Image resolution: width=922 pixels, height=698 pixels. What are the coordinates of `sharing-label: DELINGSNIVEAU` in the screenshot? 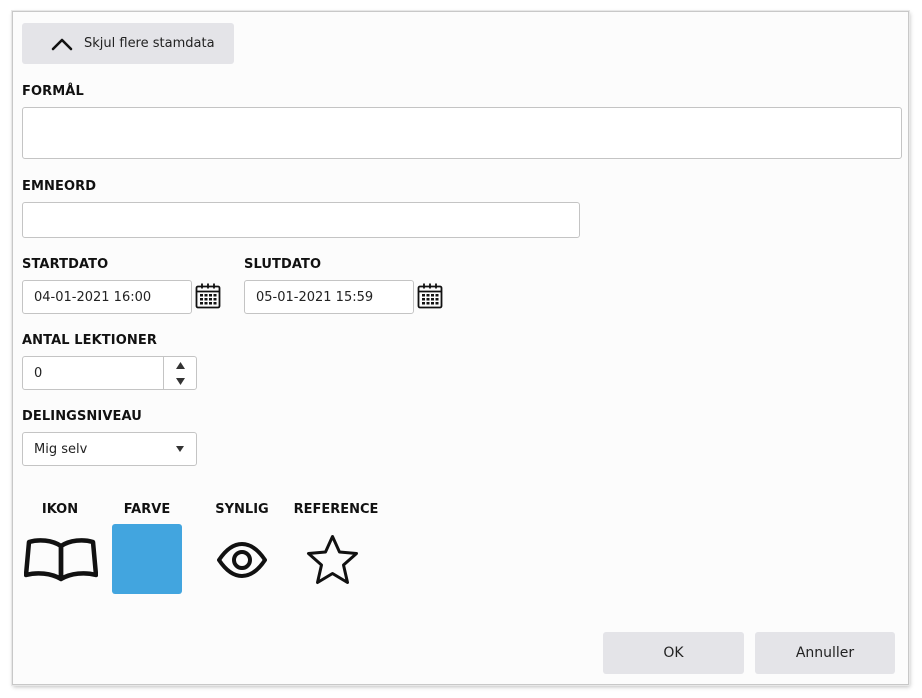 It's located at (82, 416).